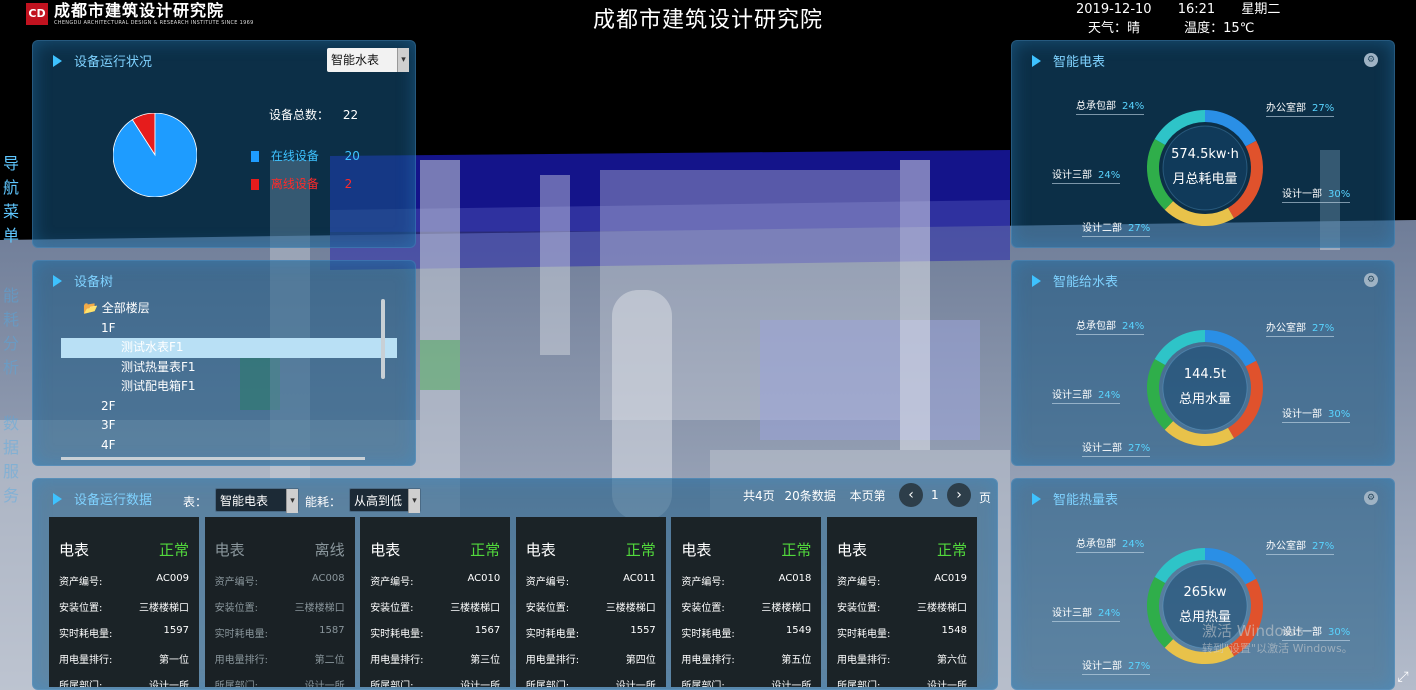 Image resolution: width=1416 pixels, height=690 pixels. I want to click on fullscreen-icon: ⤢, so click(1403, 677).